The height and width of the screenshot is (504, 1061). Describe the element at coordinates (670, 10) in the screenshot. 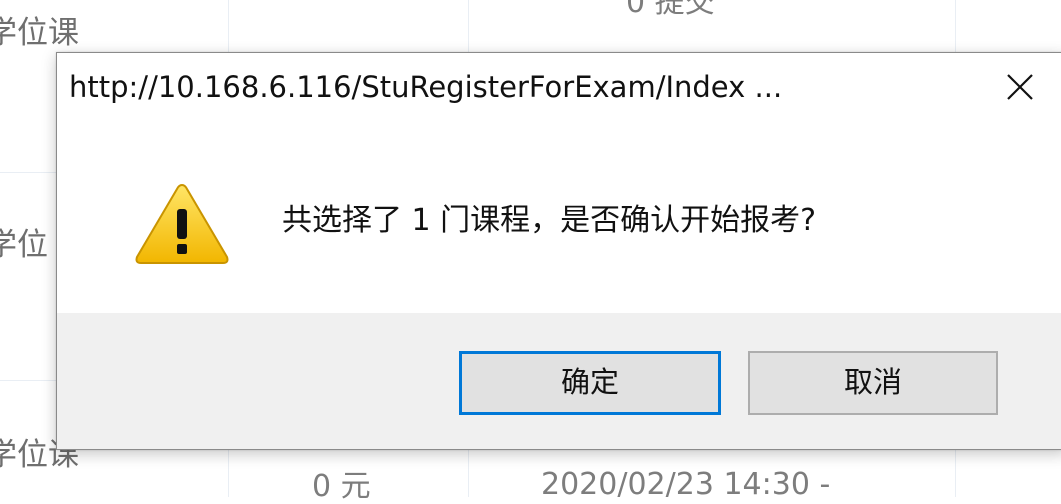

I see `top-cell-text: 0 提交` at that location.